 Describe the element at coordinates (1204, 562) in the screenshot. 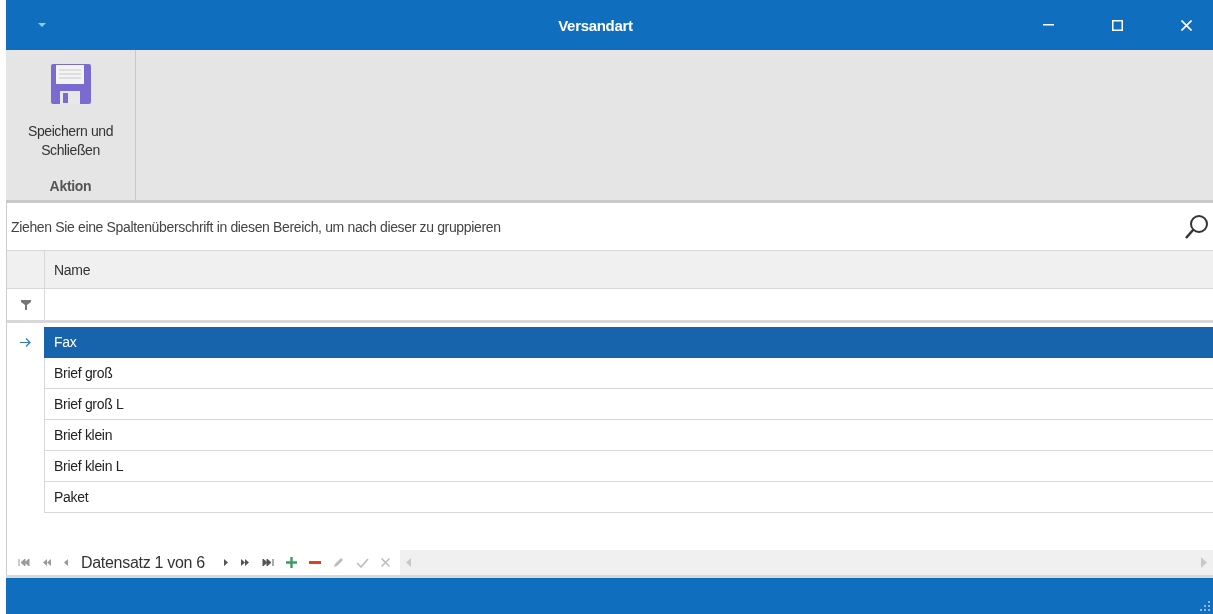

I see `scroll-right-icon` at that location.